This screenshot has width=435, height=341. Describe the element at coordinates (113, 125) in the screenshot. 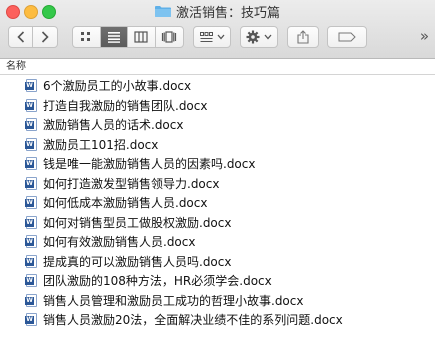

I see `file-name: 激励销售人员的话术.docx` at that location.